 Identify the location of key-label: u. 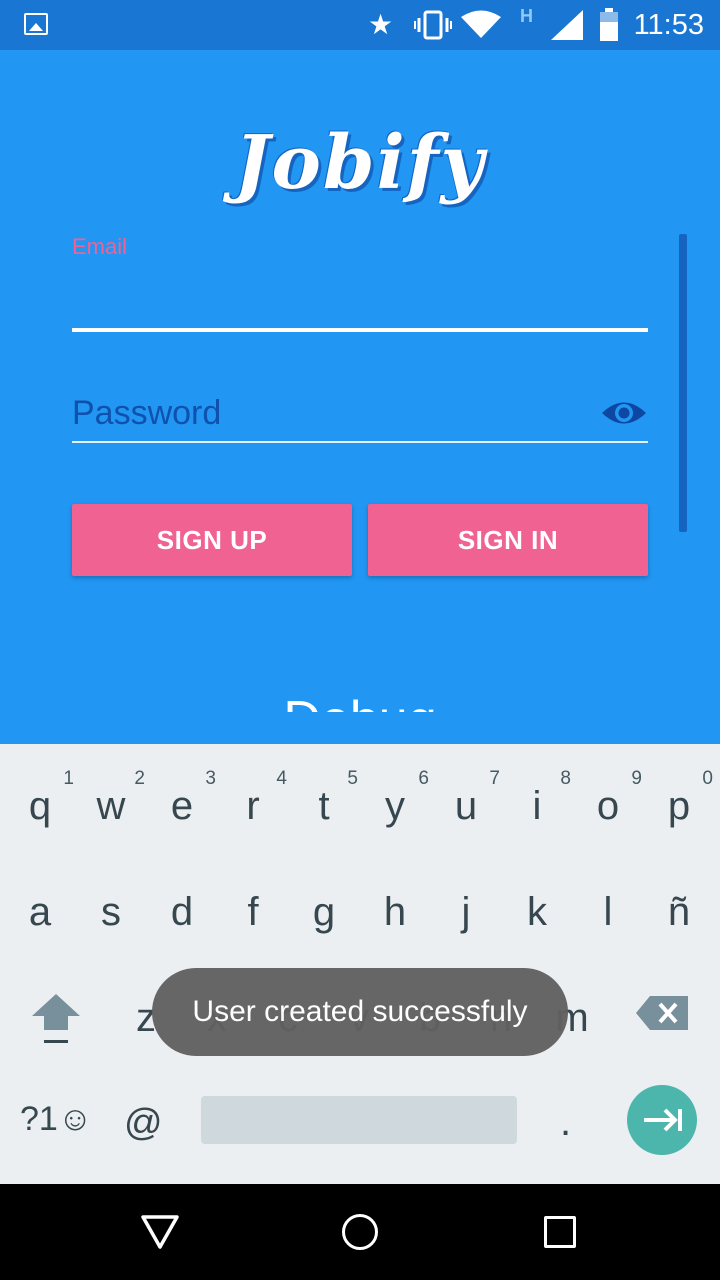
(466, 806).